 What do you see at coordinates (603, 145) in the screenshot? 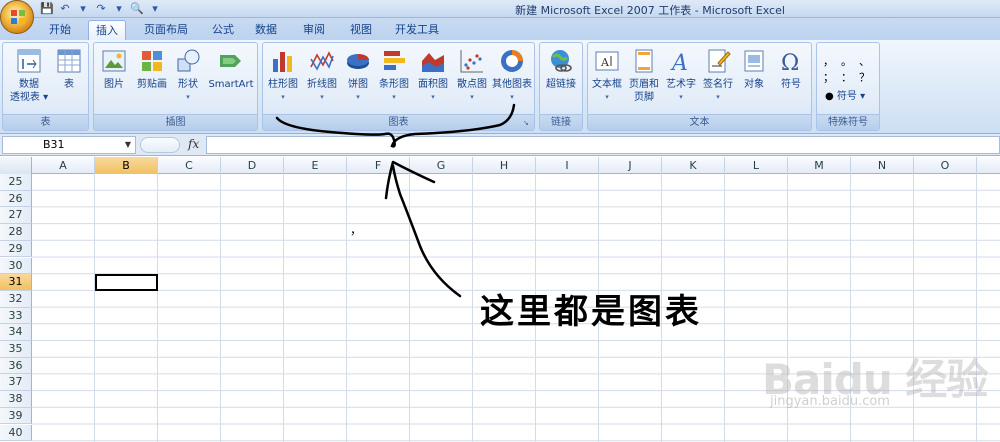
I see `formula-input` at bounding box center [603, 145].